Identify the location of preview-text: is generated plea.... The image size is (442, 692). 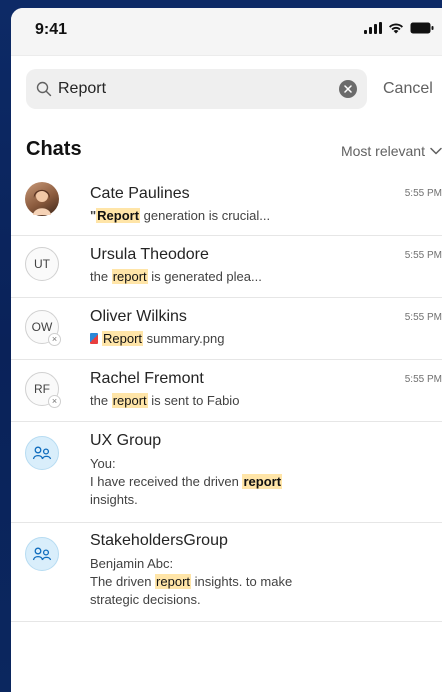
(204, 276).